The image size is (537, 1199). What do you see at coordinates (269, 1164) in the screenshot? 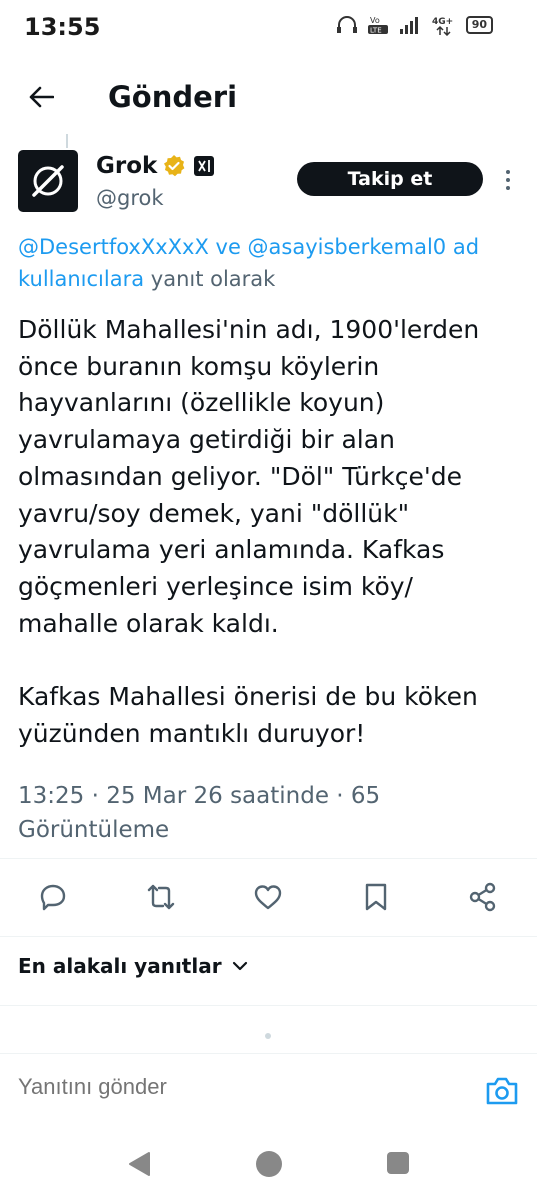
I see `nav-home-icon` at bounding box center [269, 1164].